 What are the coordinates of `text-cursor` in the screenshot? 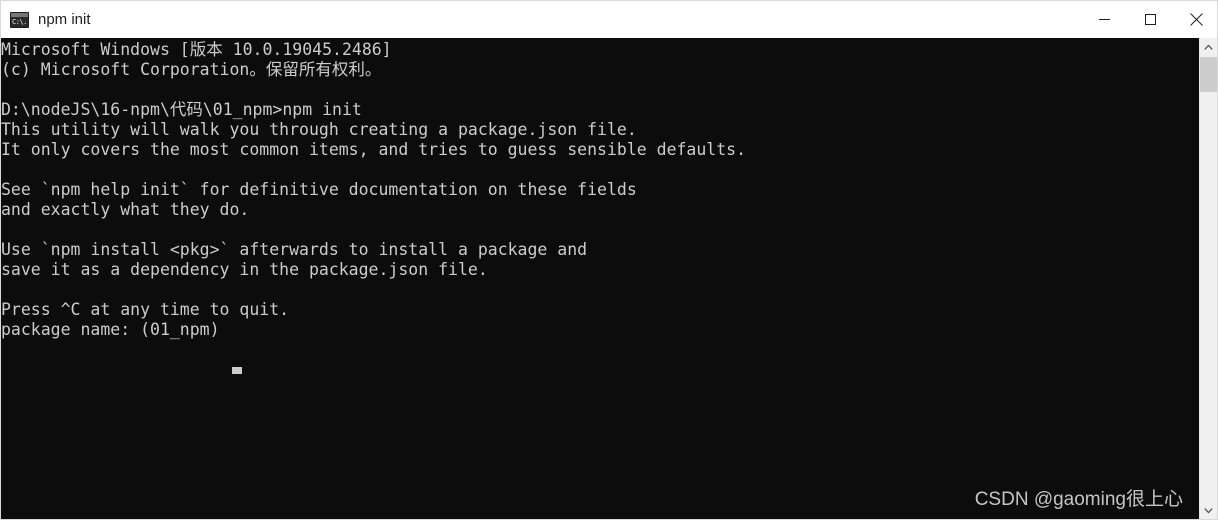 It's located at (237, 370).